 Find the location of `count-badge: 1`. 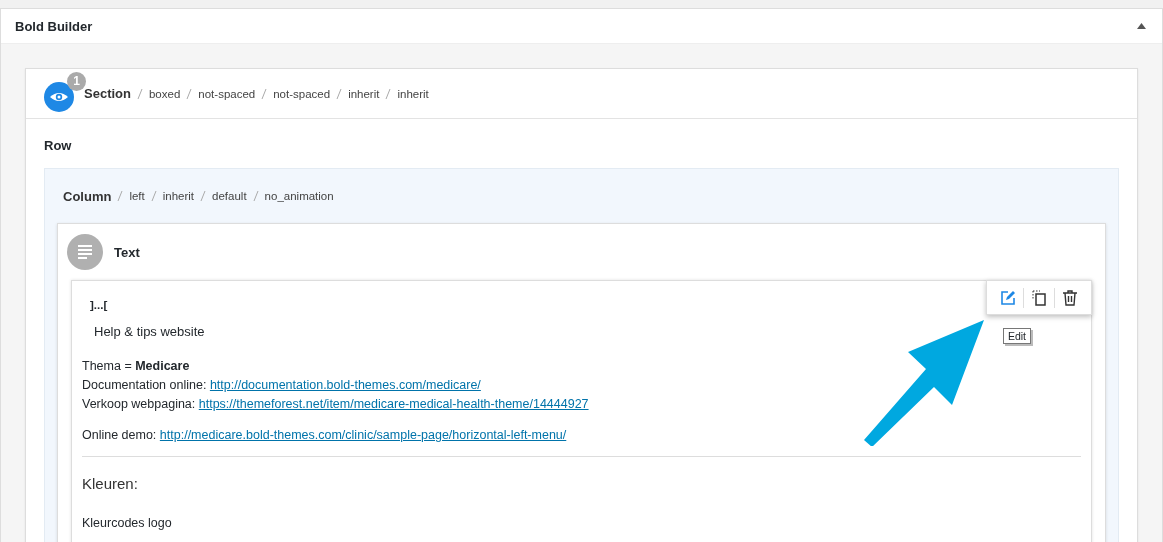

count-badge: 1 is located at coordinates (76, 81).